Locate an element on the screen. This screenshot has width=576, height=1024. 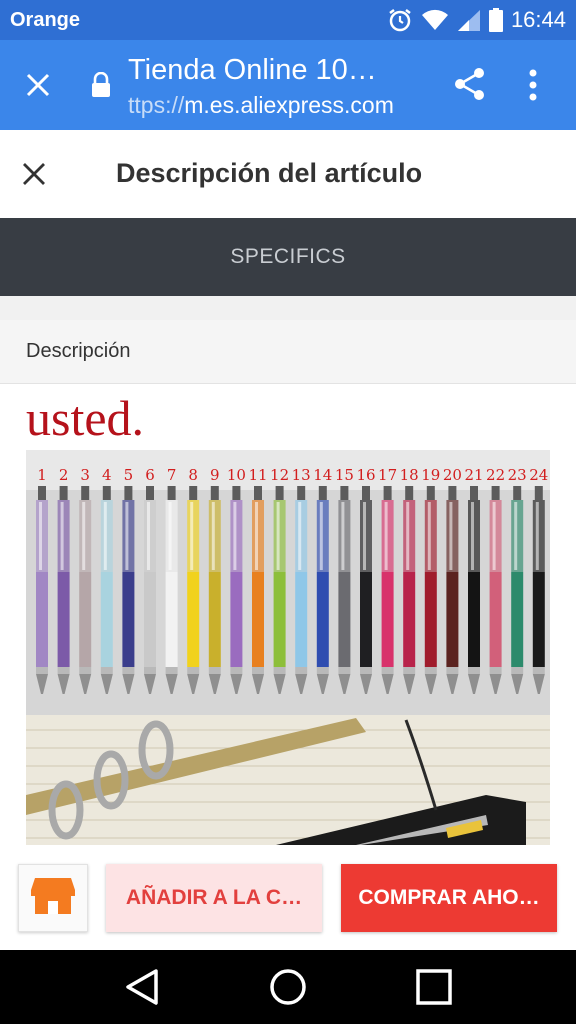
pen-3: 3 is located at coordinates (85, 580).